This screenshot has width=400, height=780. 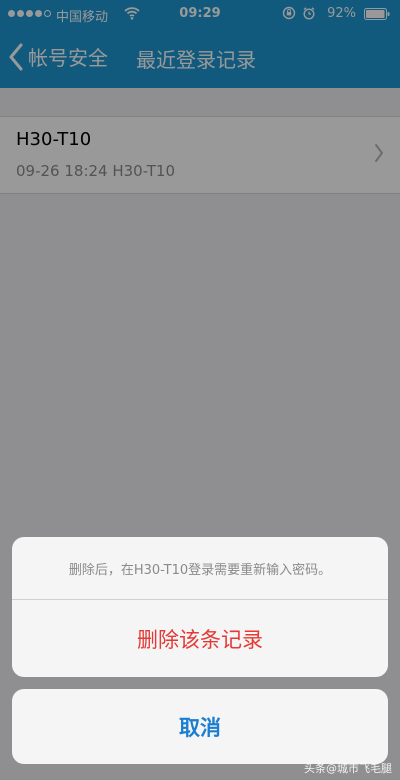 What do you see at coordinates (348, 768) in the screenshot?
I see `watermark: 头条@城市飞毛腿` at bounding box center [348, 768].